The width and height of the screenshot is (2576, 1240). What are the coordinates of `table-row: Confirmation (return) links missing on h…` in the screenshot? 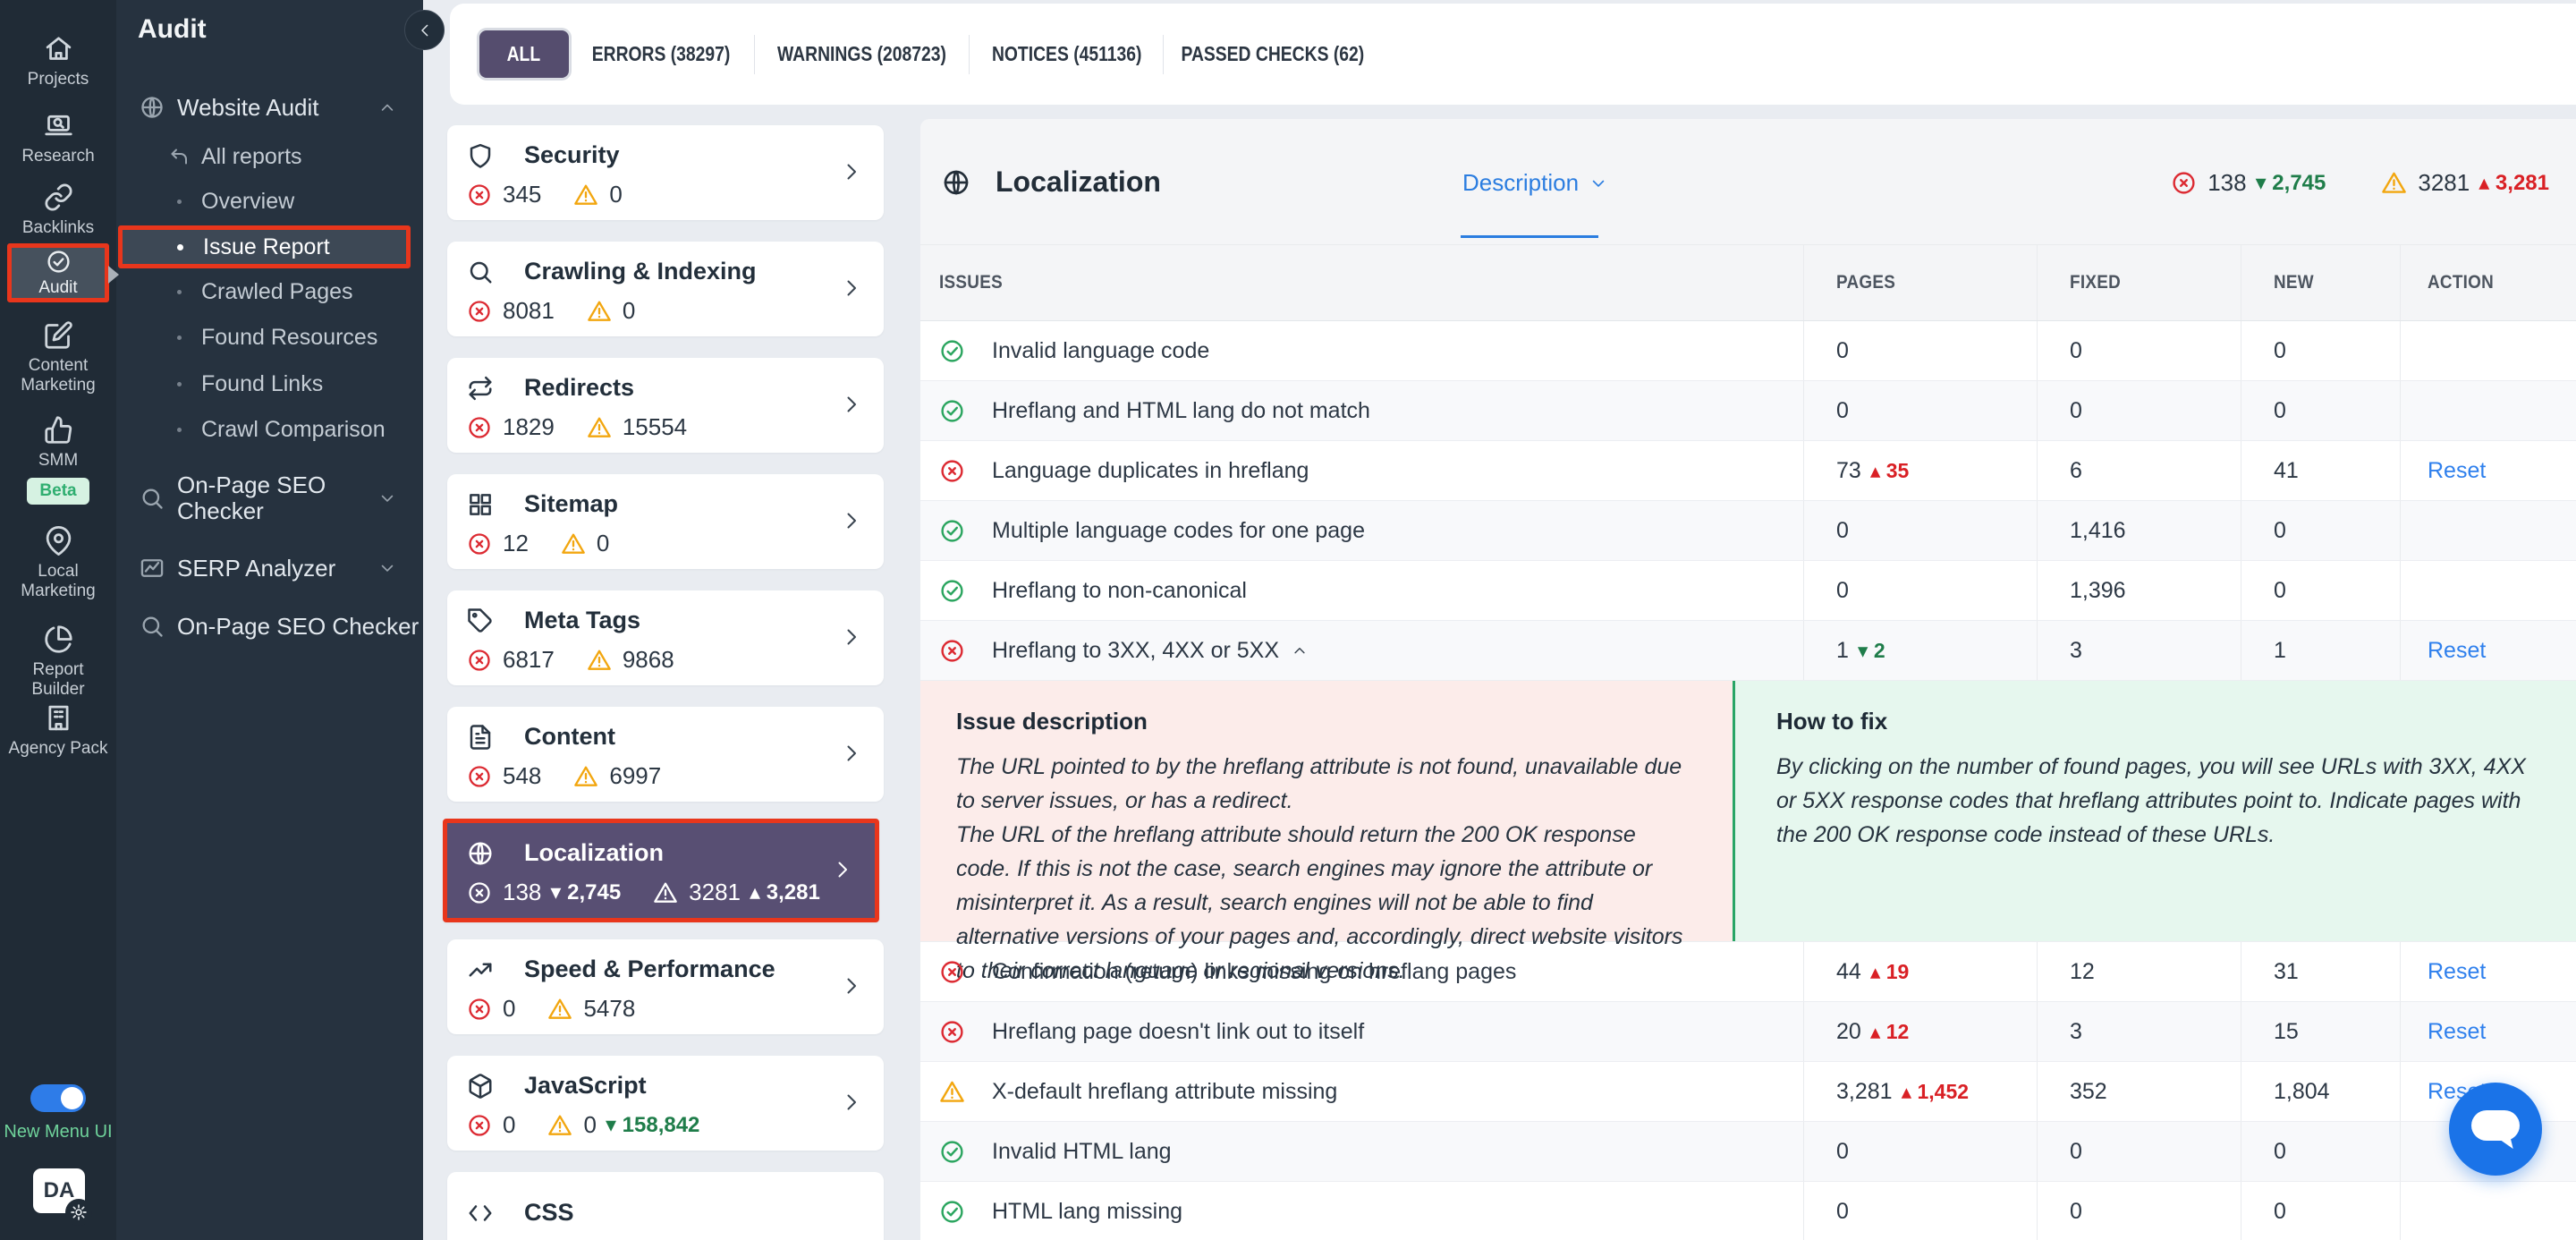 It's located at (1748, 972).